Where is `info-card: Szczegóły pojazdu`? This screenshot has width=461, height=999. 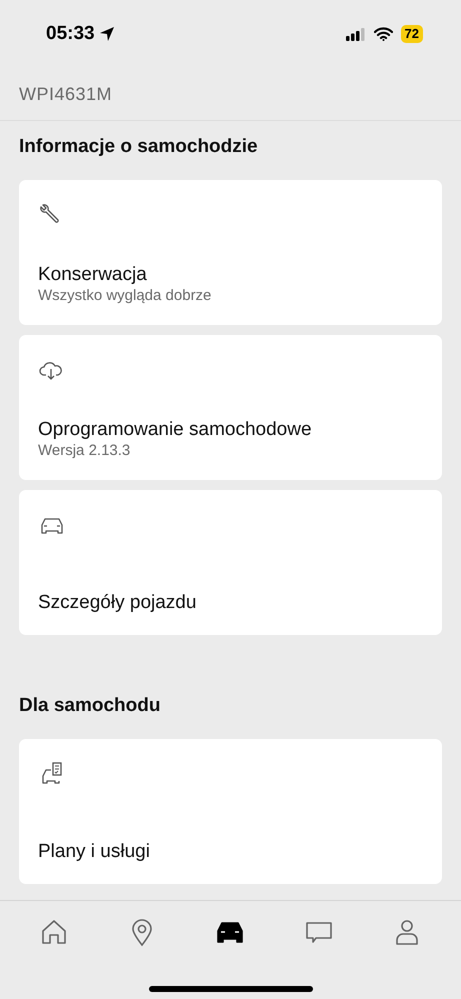
info-card: Szczegóły pojazdu is located at coordinates (230, 562).